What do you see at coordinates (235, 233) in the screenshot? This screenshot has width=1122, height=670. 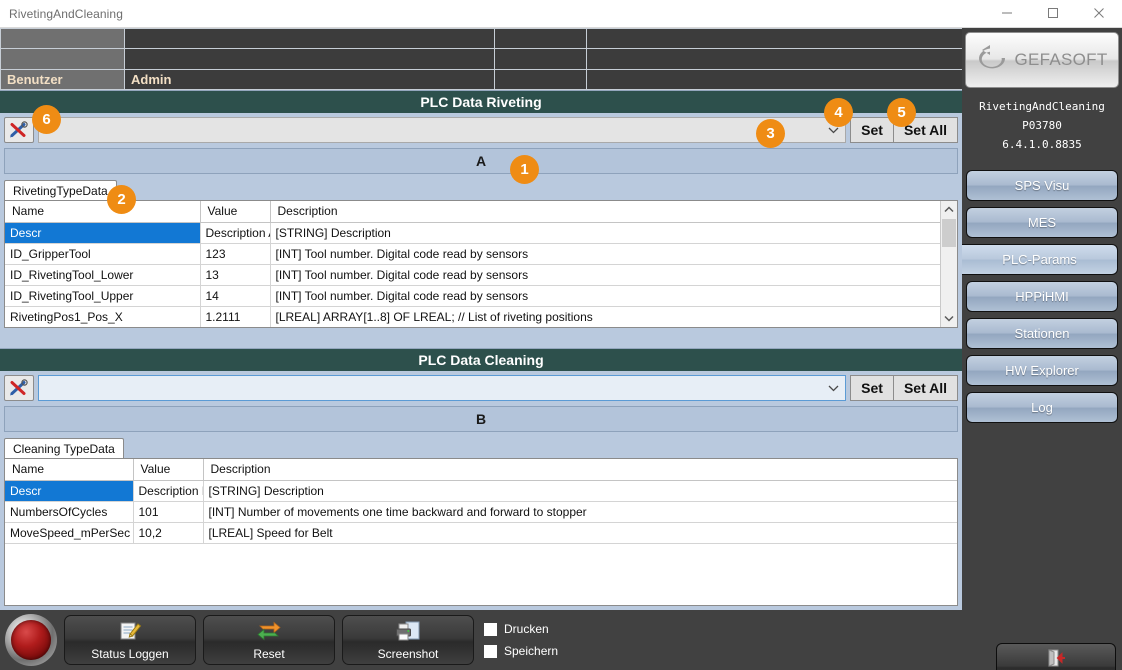 I see `cell-value: Description A` at bounding box center [235, 233].